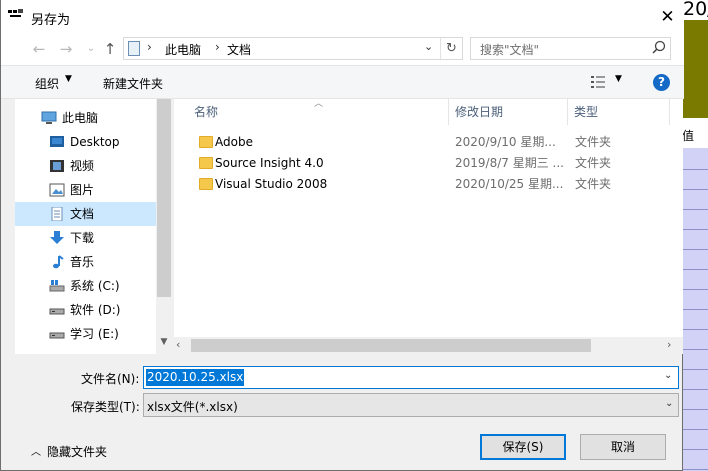 Image resolution: width=708 pixels, height=471 pixels. Describe the element at coordinates (586, 112) in the screenshot. I see `column-header-type: 类型` at that location.